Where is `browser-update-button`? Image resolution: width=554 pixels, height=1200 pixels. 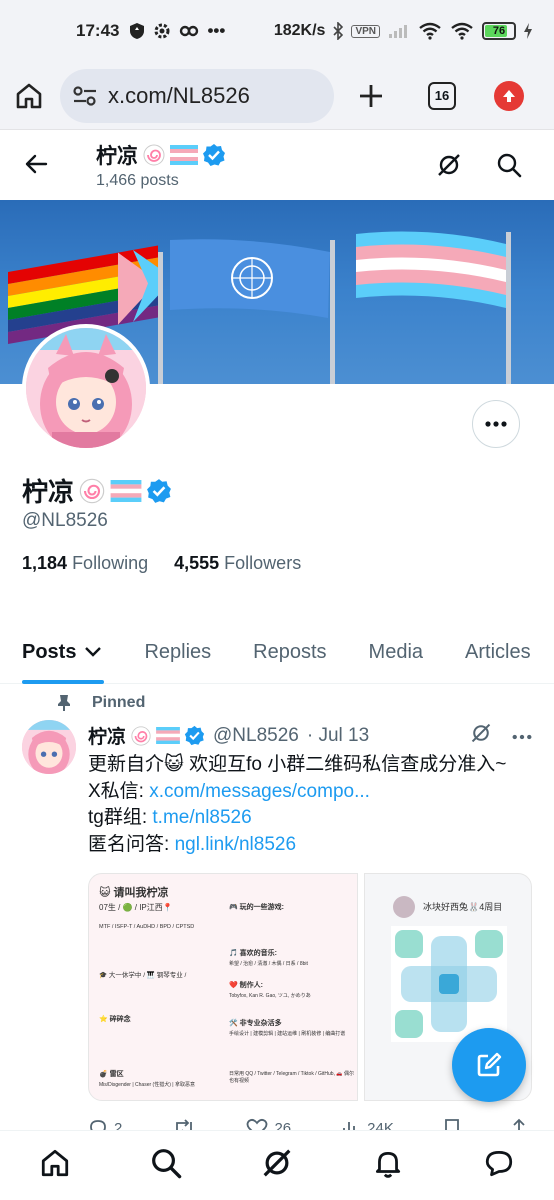
browser-update-button is located at coordinates (509, 95).